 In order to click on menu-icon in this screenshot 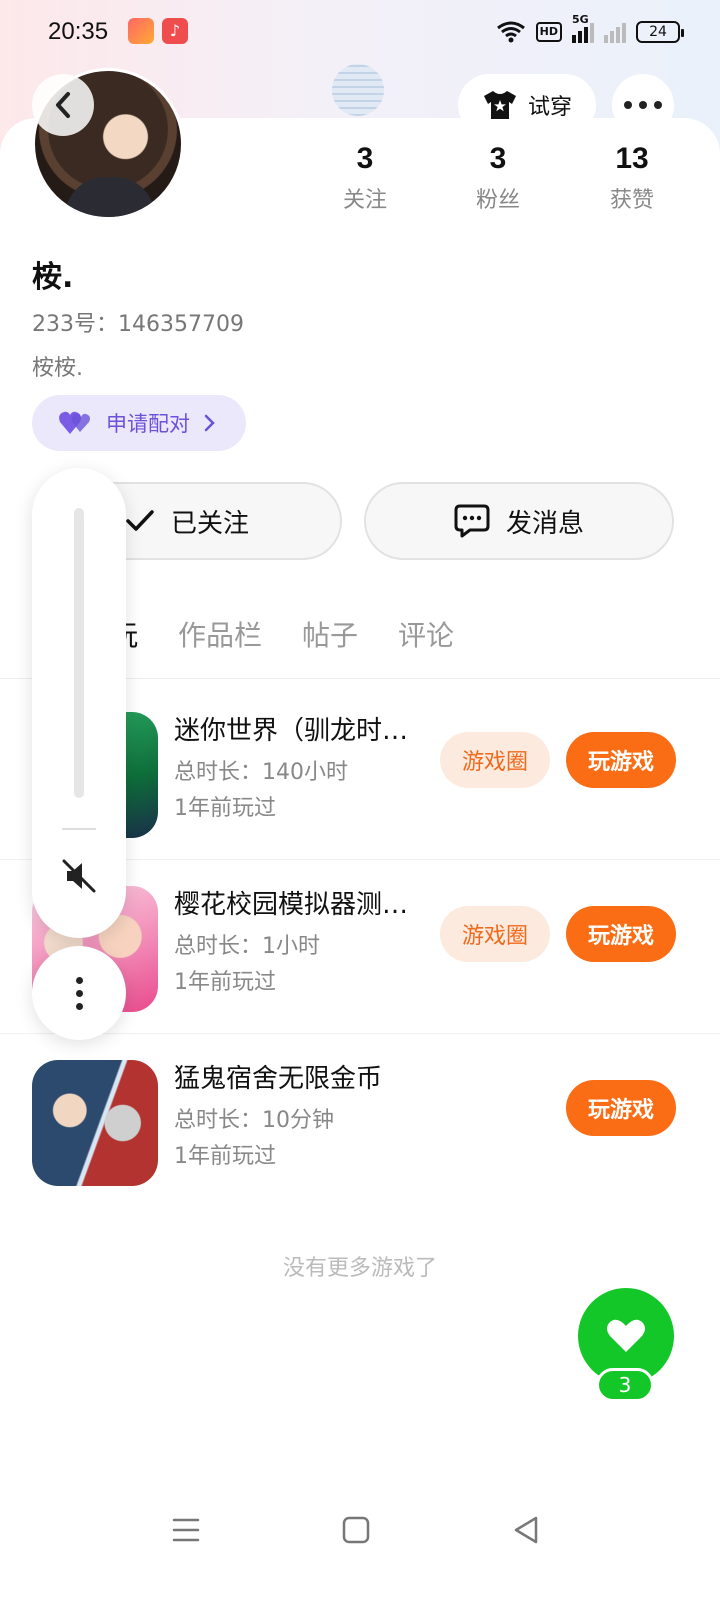, I will do `click(186, 1530)`.